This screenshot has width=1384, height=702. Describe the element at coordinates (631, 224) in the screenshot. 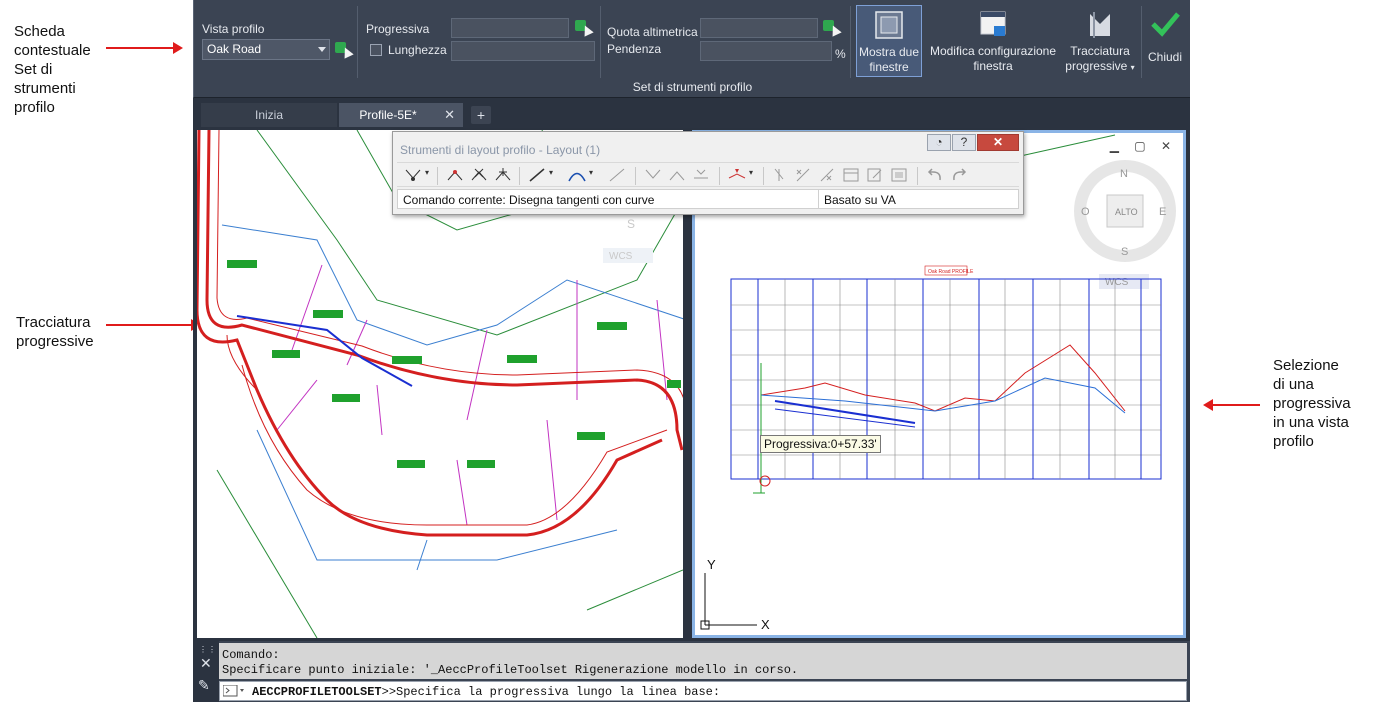

I see `plan-south-label: S` at that location.